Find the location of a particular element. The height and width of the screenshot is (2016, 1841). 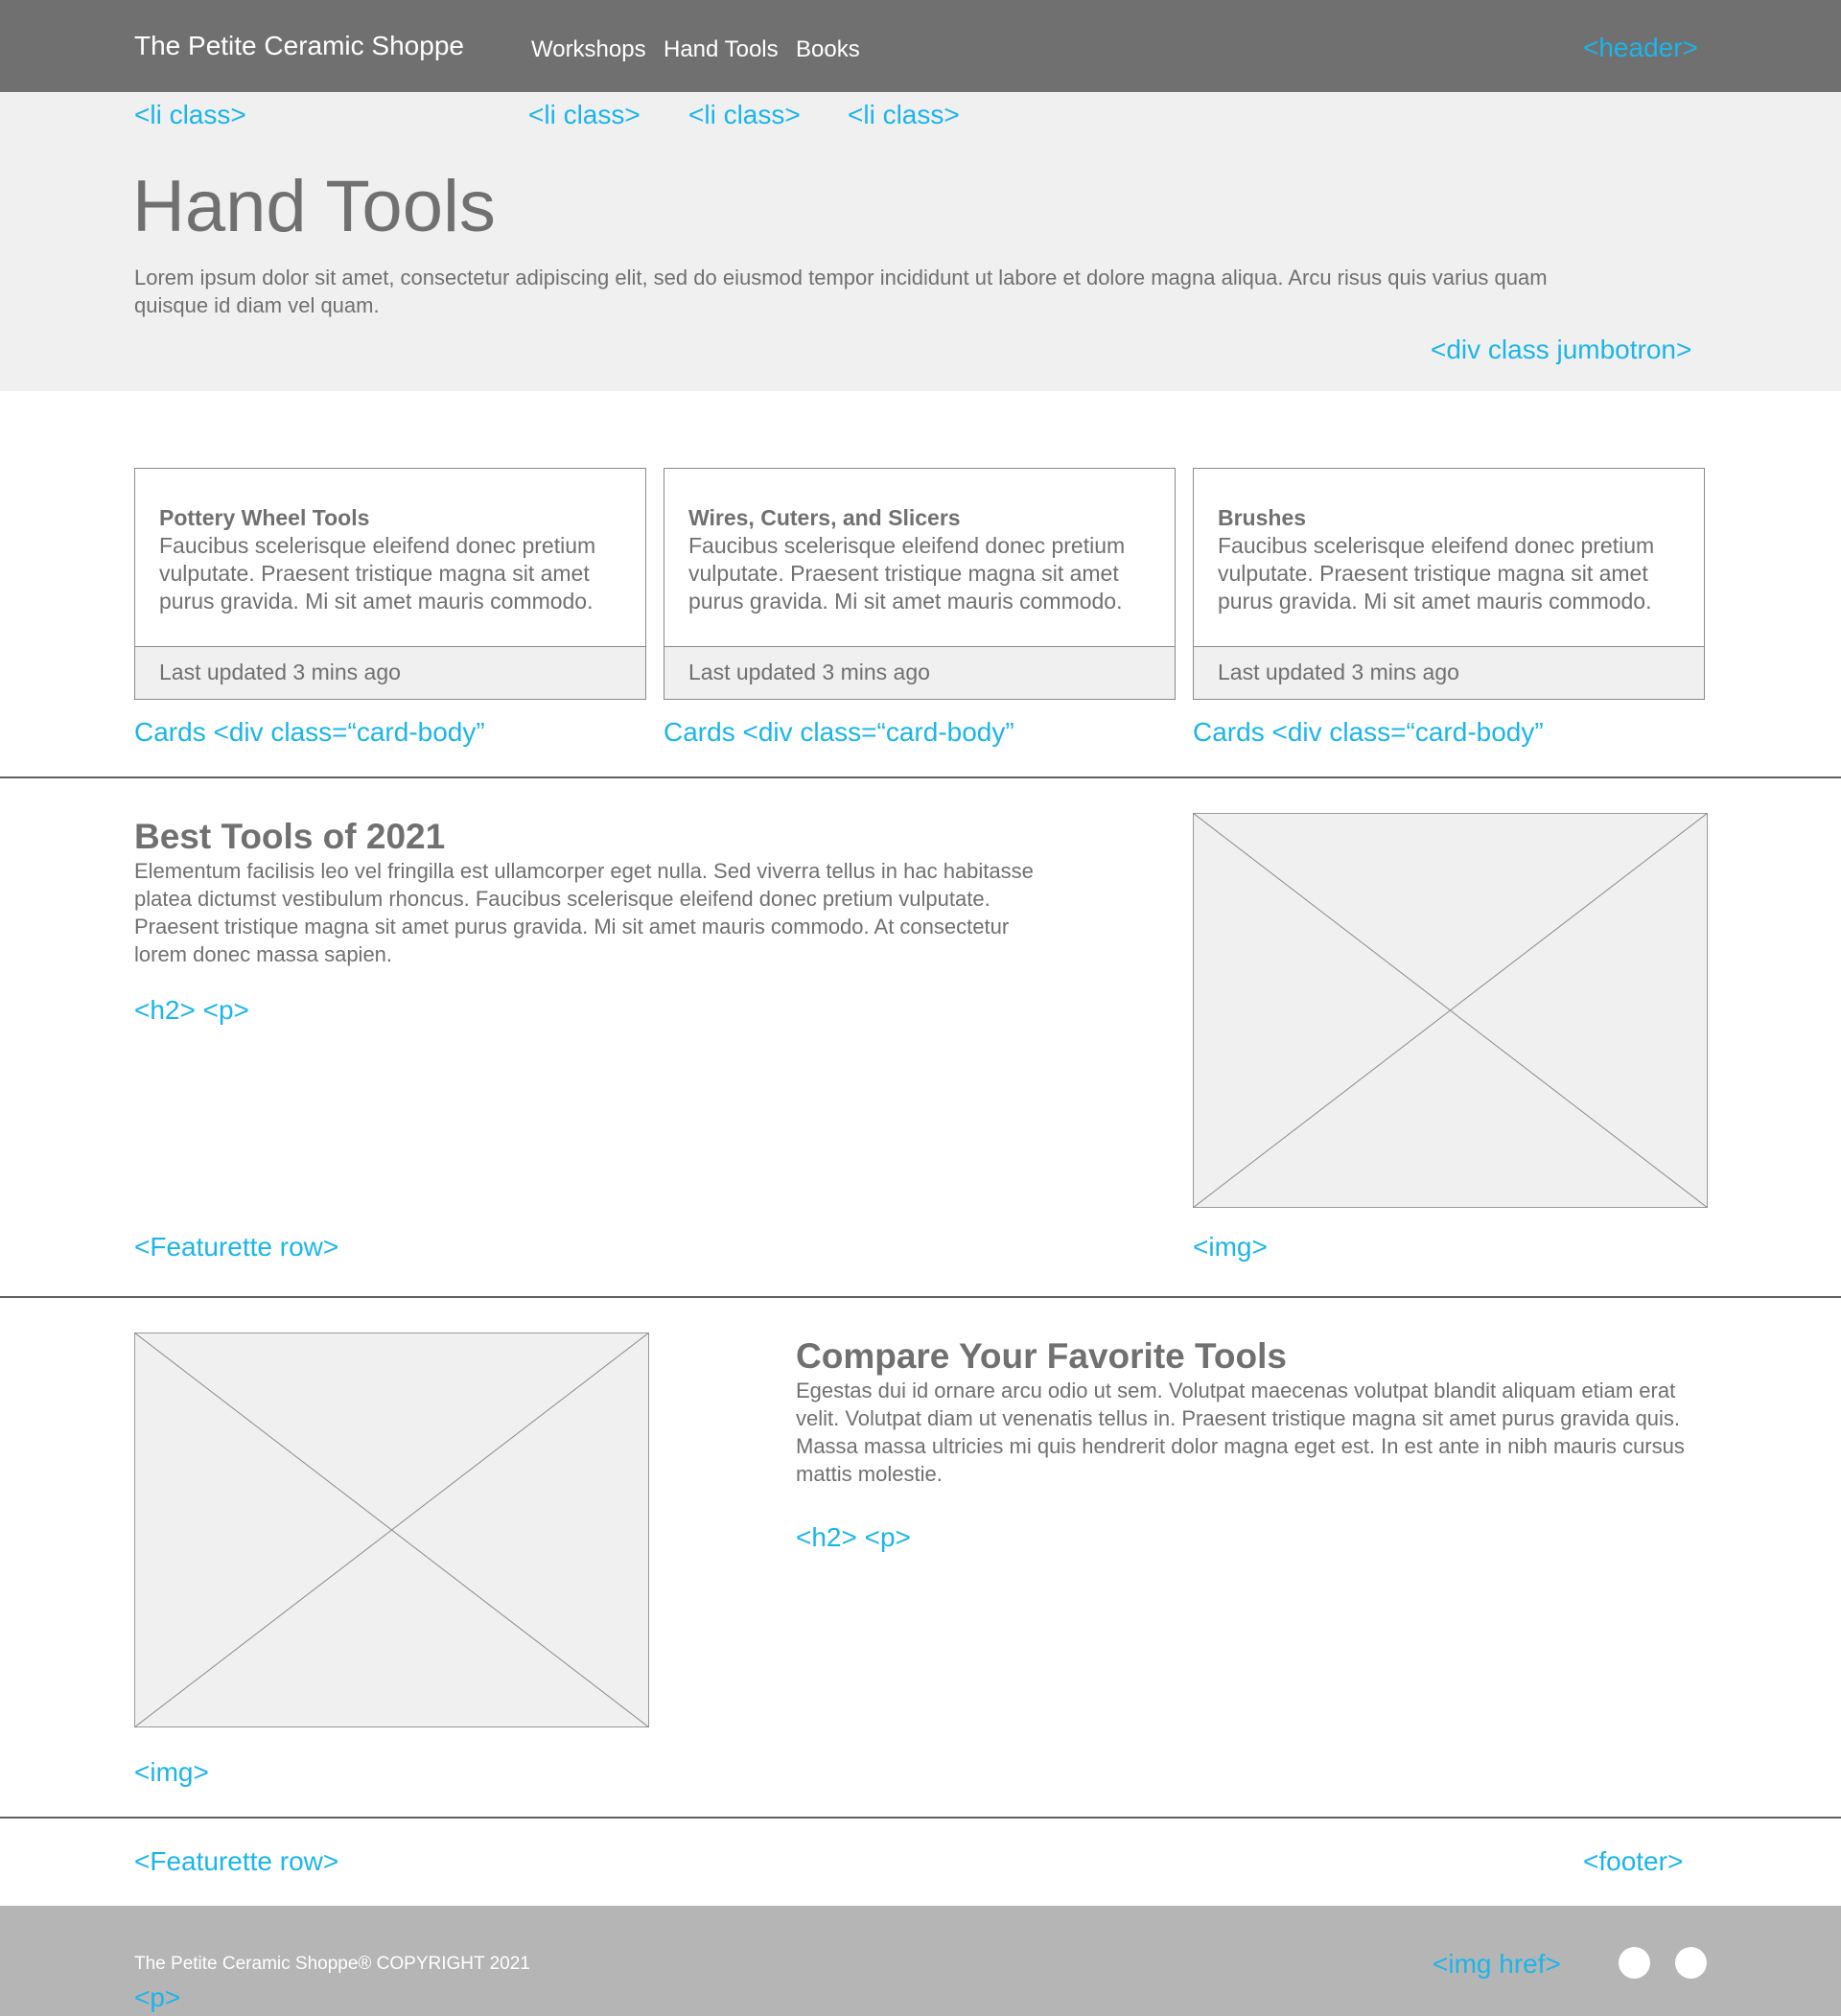

annotation-h2-p-1: <h2> <p> is located at coordinates (191, 1010).